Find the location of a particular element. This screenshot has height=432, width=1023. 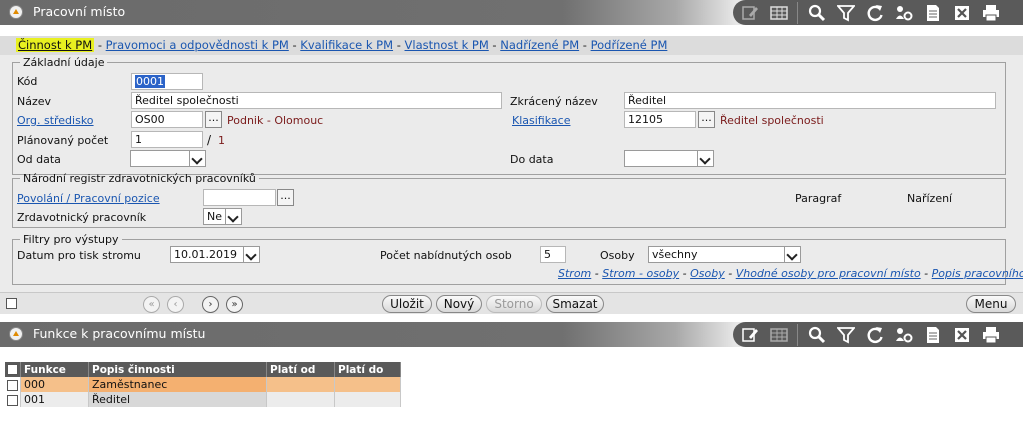

planovany-input: 1 is located at coordinates (167, 139).